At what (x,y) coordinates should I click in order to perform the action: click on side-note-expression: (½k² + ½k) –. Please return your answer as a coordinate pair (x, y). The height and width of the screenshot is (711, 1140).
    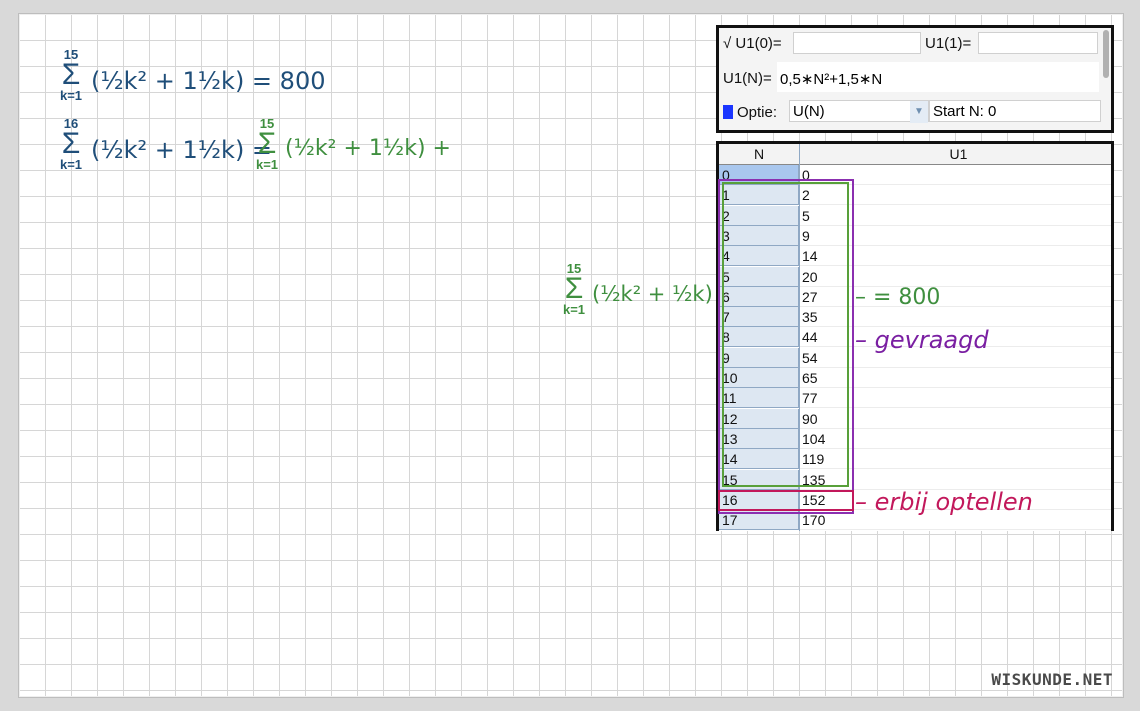
    Looking at the image, I should click on (661, 294).